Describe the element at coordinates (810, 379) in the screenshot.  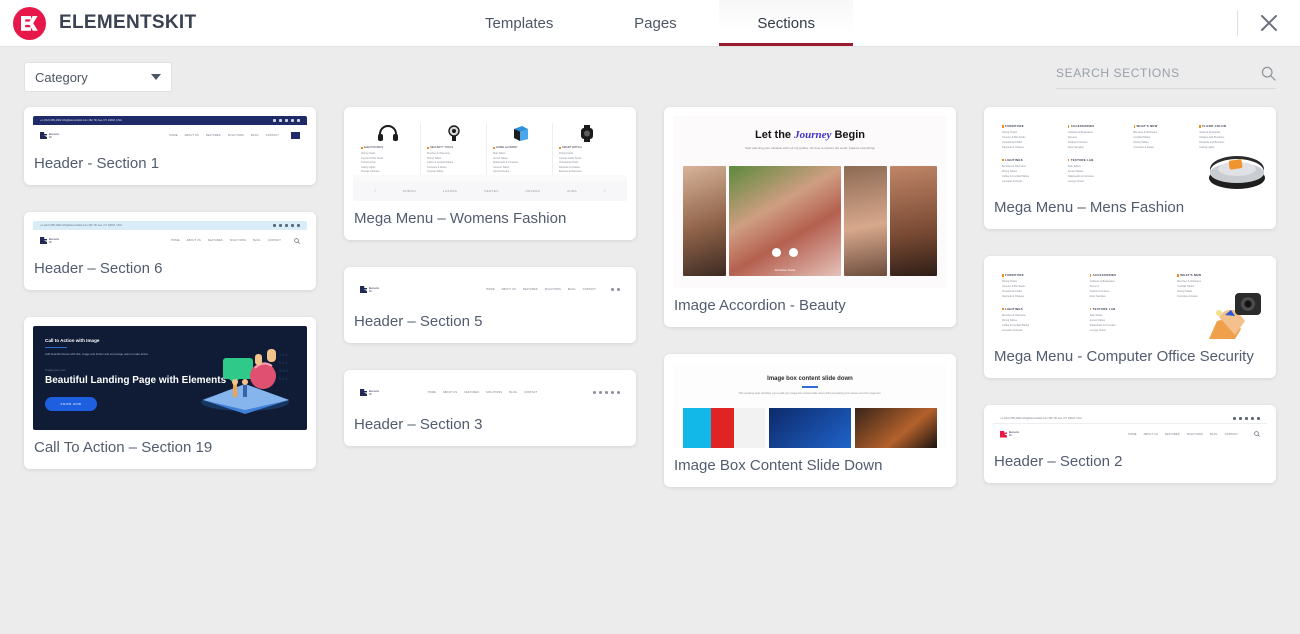
I see `imagebox-heading: Image box content slide down` at that location.